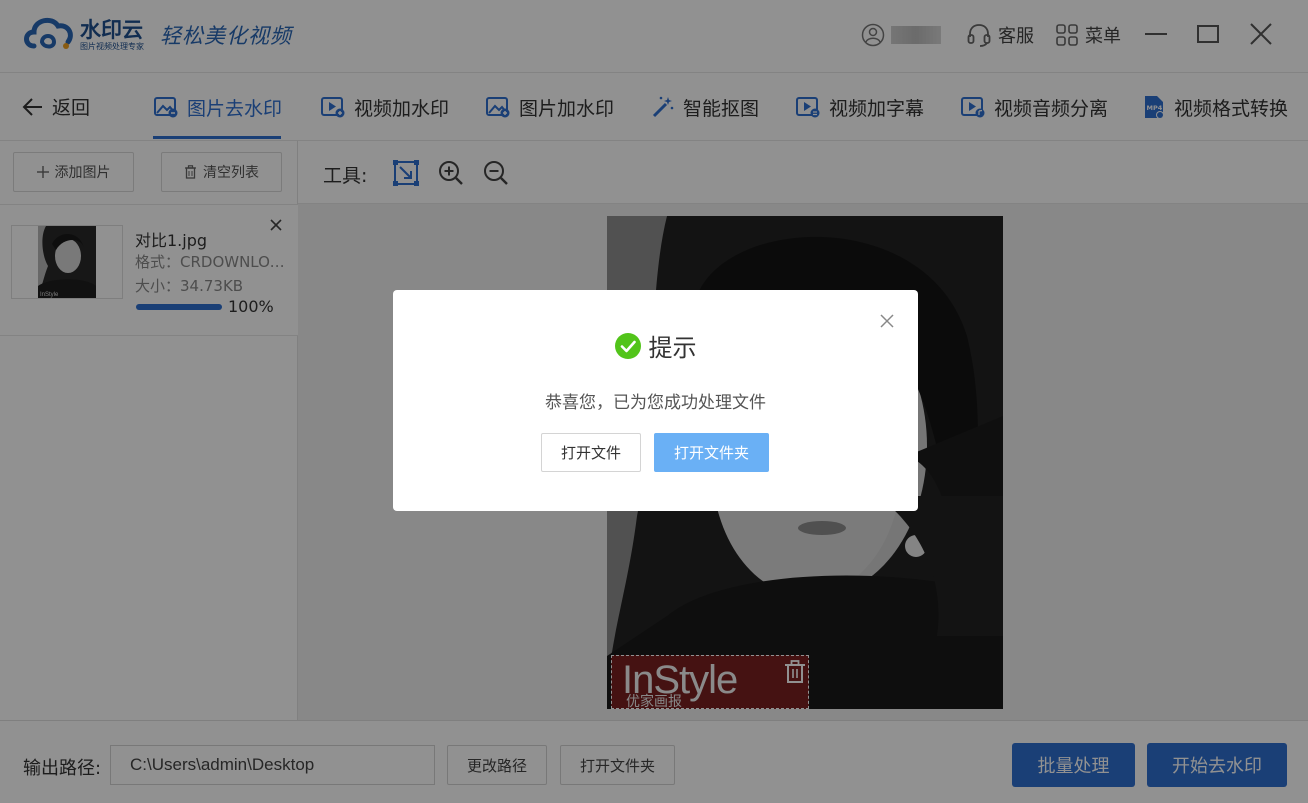 The width and height of the screenshot is (1308, 803). I want to click on dialog-title: 提示, so click(672, 348).